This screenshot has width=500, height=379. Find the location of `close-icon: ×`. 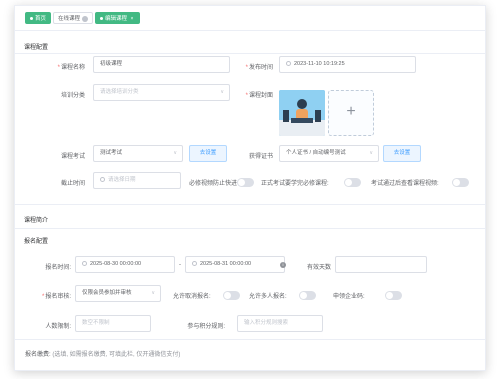

close-icon: × is located at coordinates (132, 19).